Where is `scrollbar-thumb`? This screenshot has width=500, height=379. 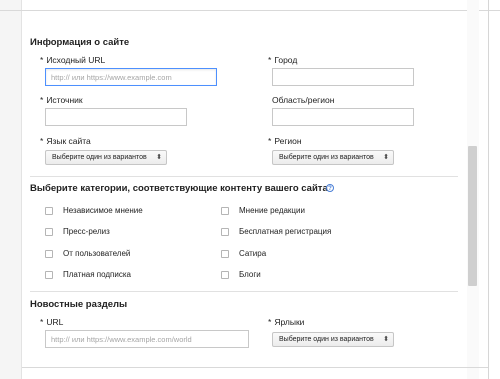 scrollbar-thumb is located at coordinates (472, 216).